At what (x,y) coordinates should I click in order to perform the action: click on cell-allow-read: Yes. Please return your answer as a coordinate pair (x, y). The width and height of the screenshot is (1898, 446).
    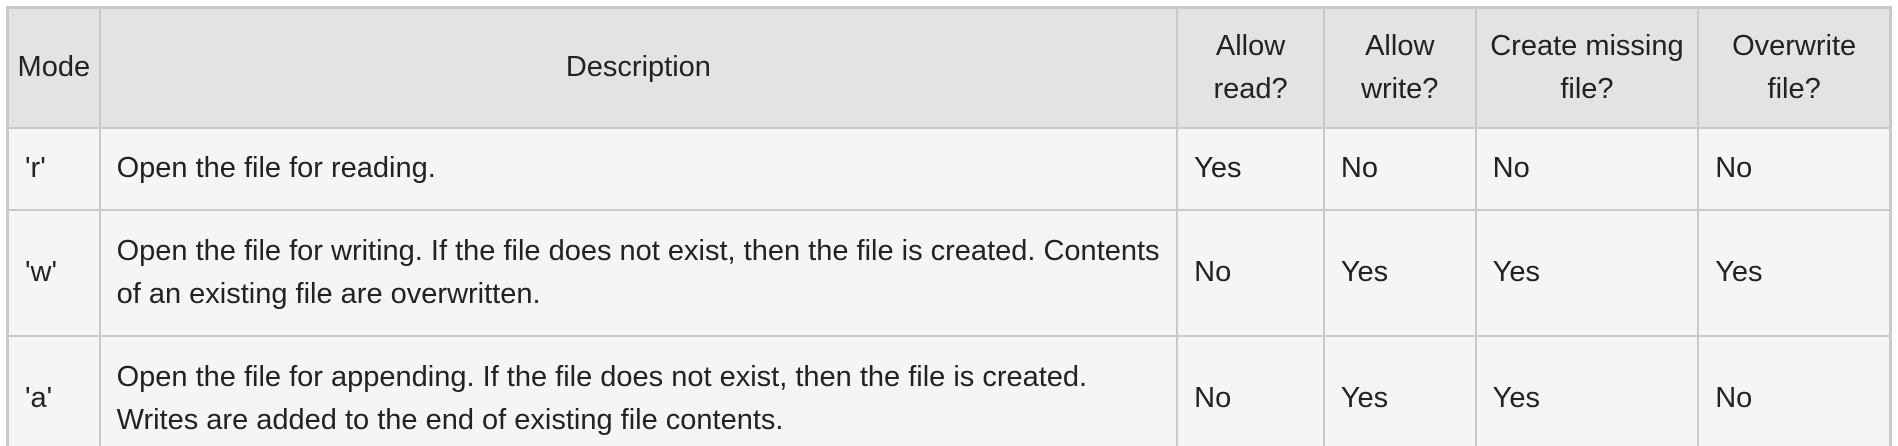
    Looking at the image, I should click on (1250, 169).